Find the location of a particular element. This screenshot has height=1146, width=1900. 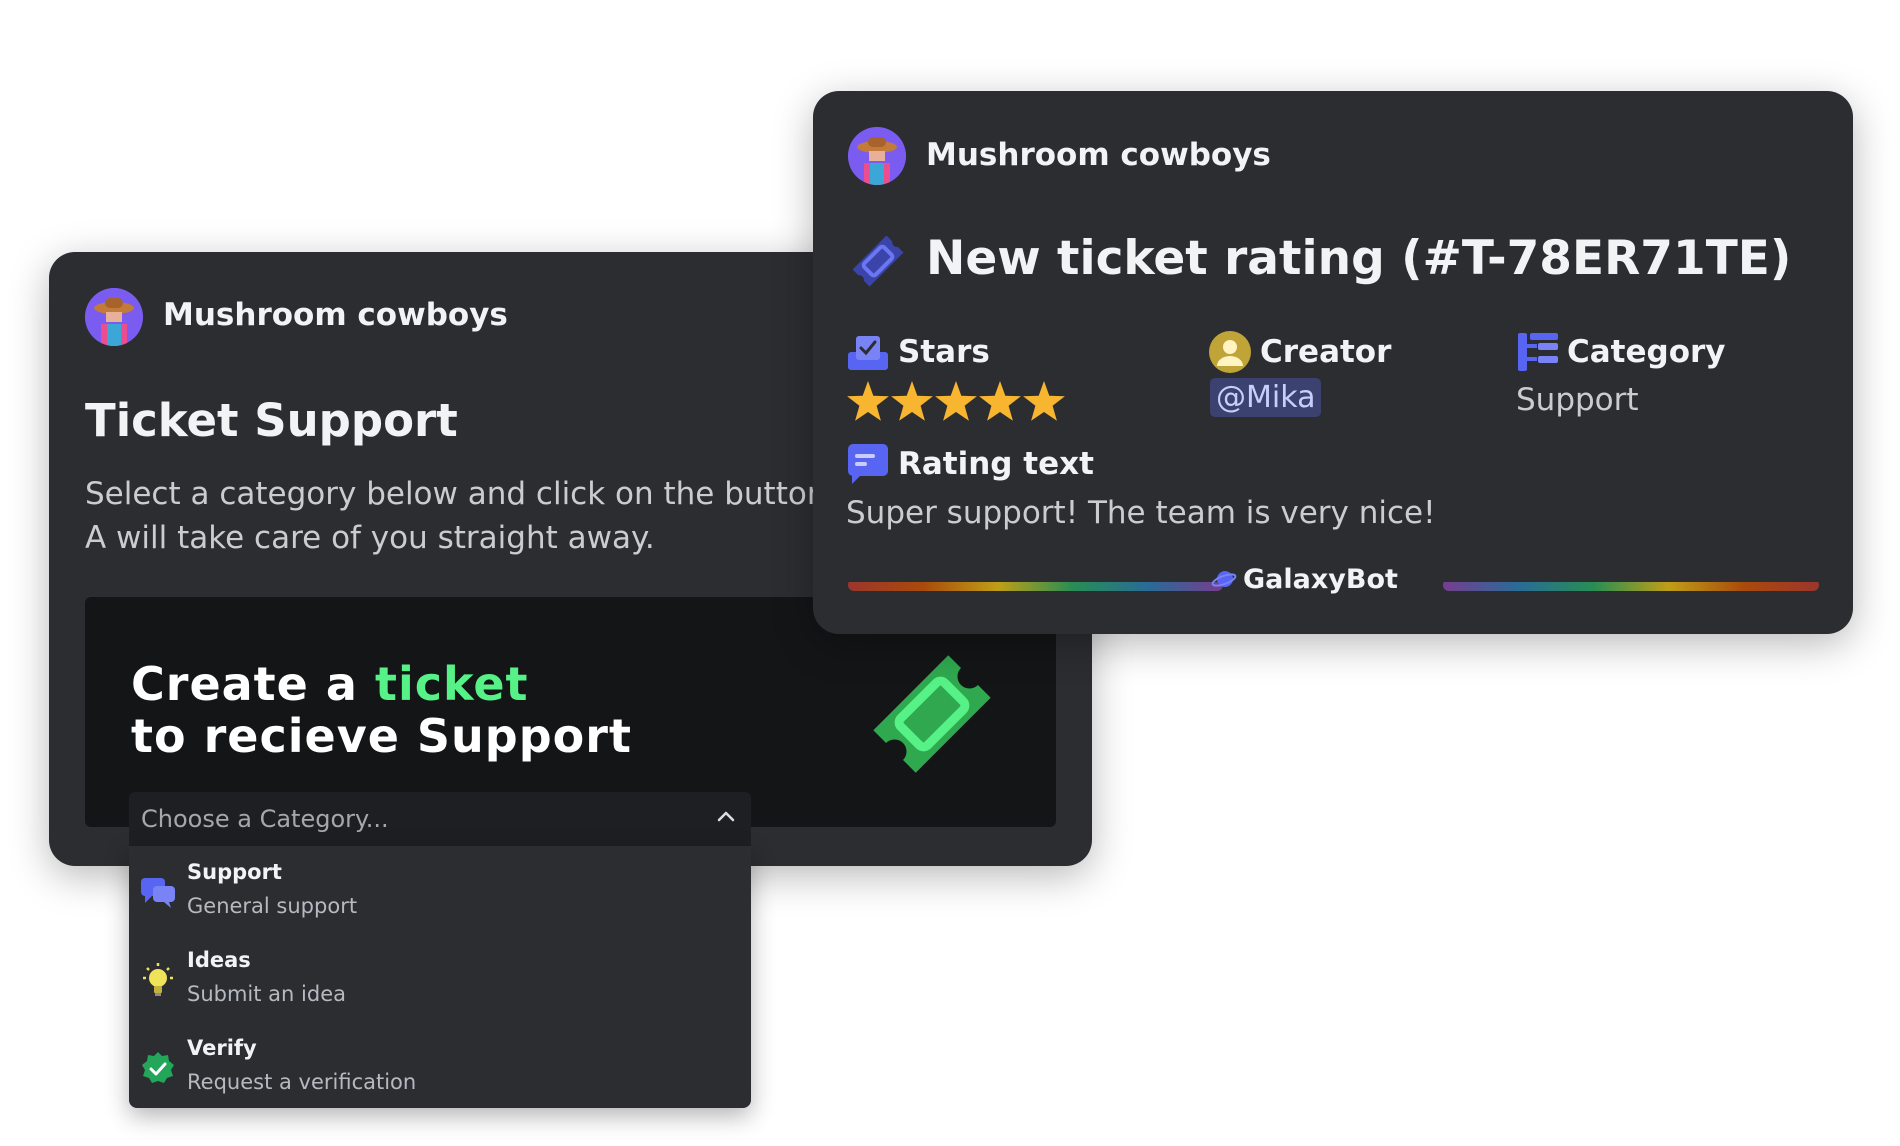

banner-headline: Create a ticket is located at coordinates (330, 684).